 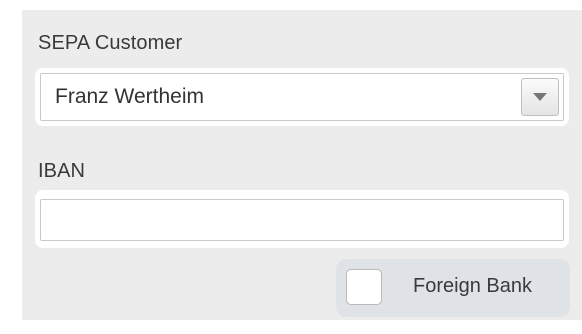 I want to click on chevron-down-icon, so click(x=540, y=97).